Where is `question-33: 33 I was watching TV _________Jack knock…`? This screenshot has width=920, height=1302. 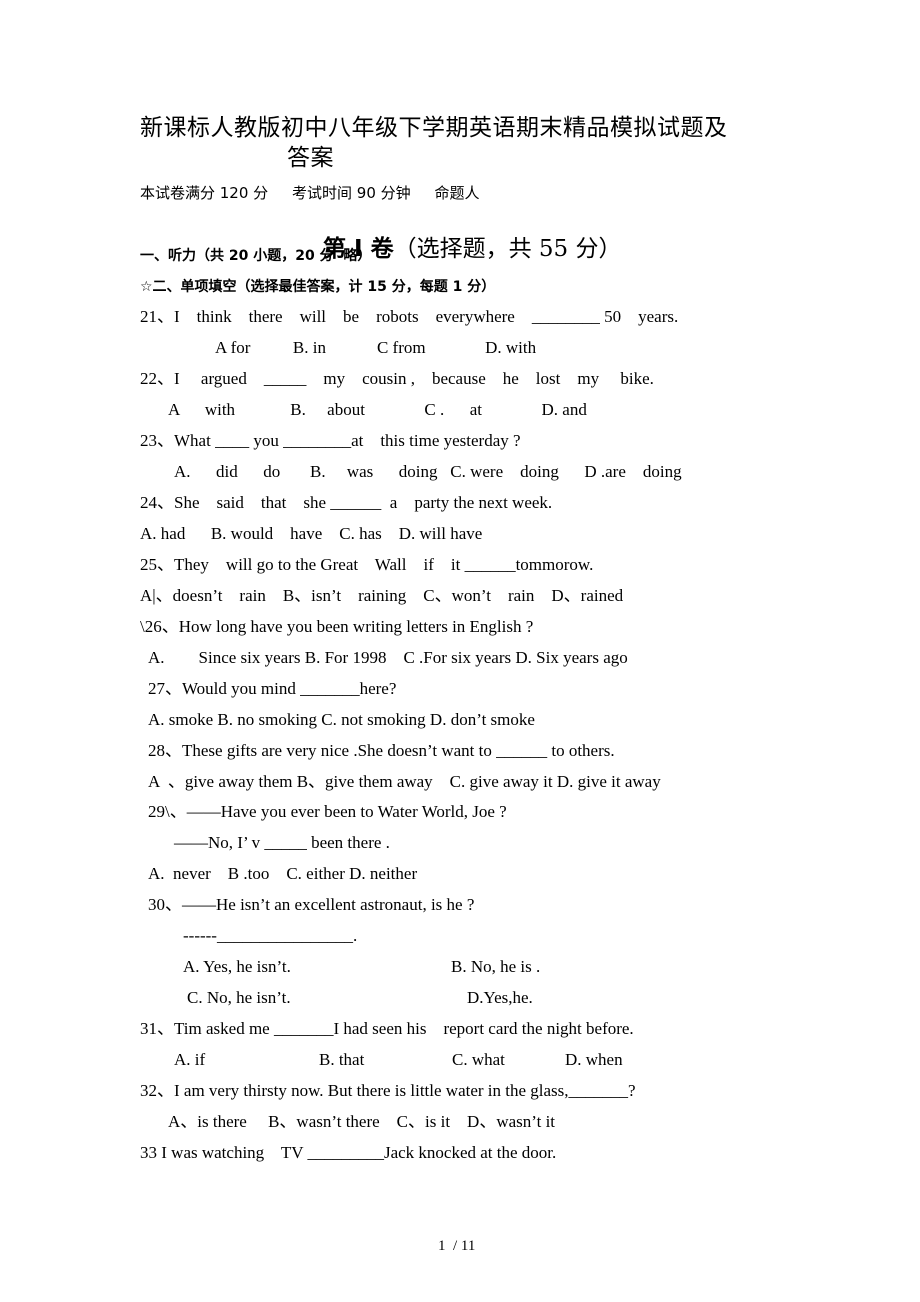
question-33: 33 I was watching TV _________Jack knock… is located at coordinates (348, 1152).